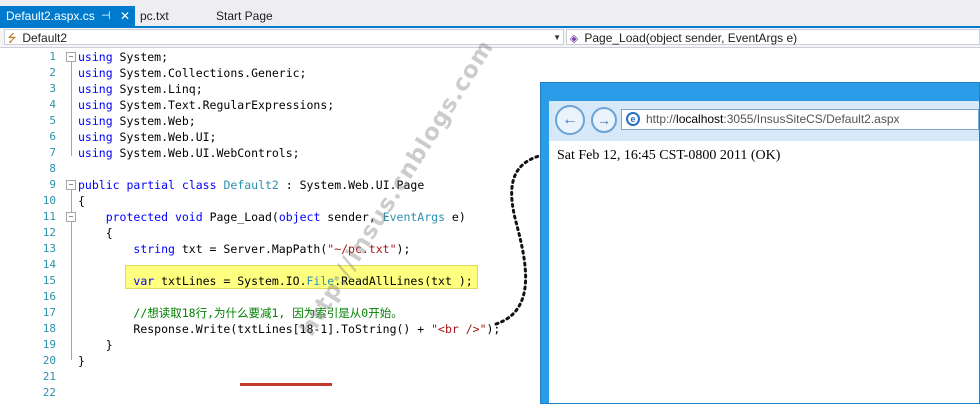 This screenshot has height=404, width=980. What do you see at coordinates (106, 16) in the screenshot?
I see `pin-icon: ⊣` at bounding box center [106, 16].